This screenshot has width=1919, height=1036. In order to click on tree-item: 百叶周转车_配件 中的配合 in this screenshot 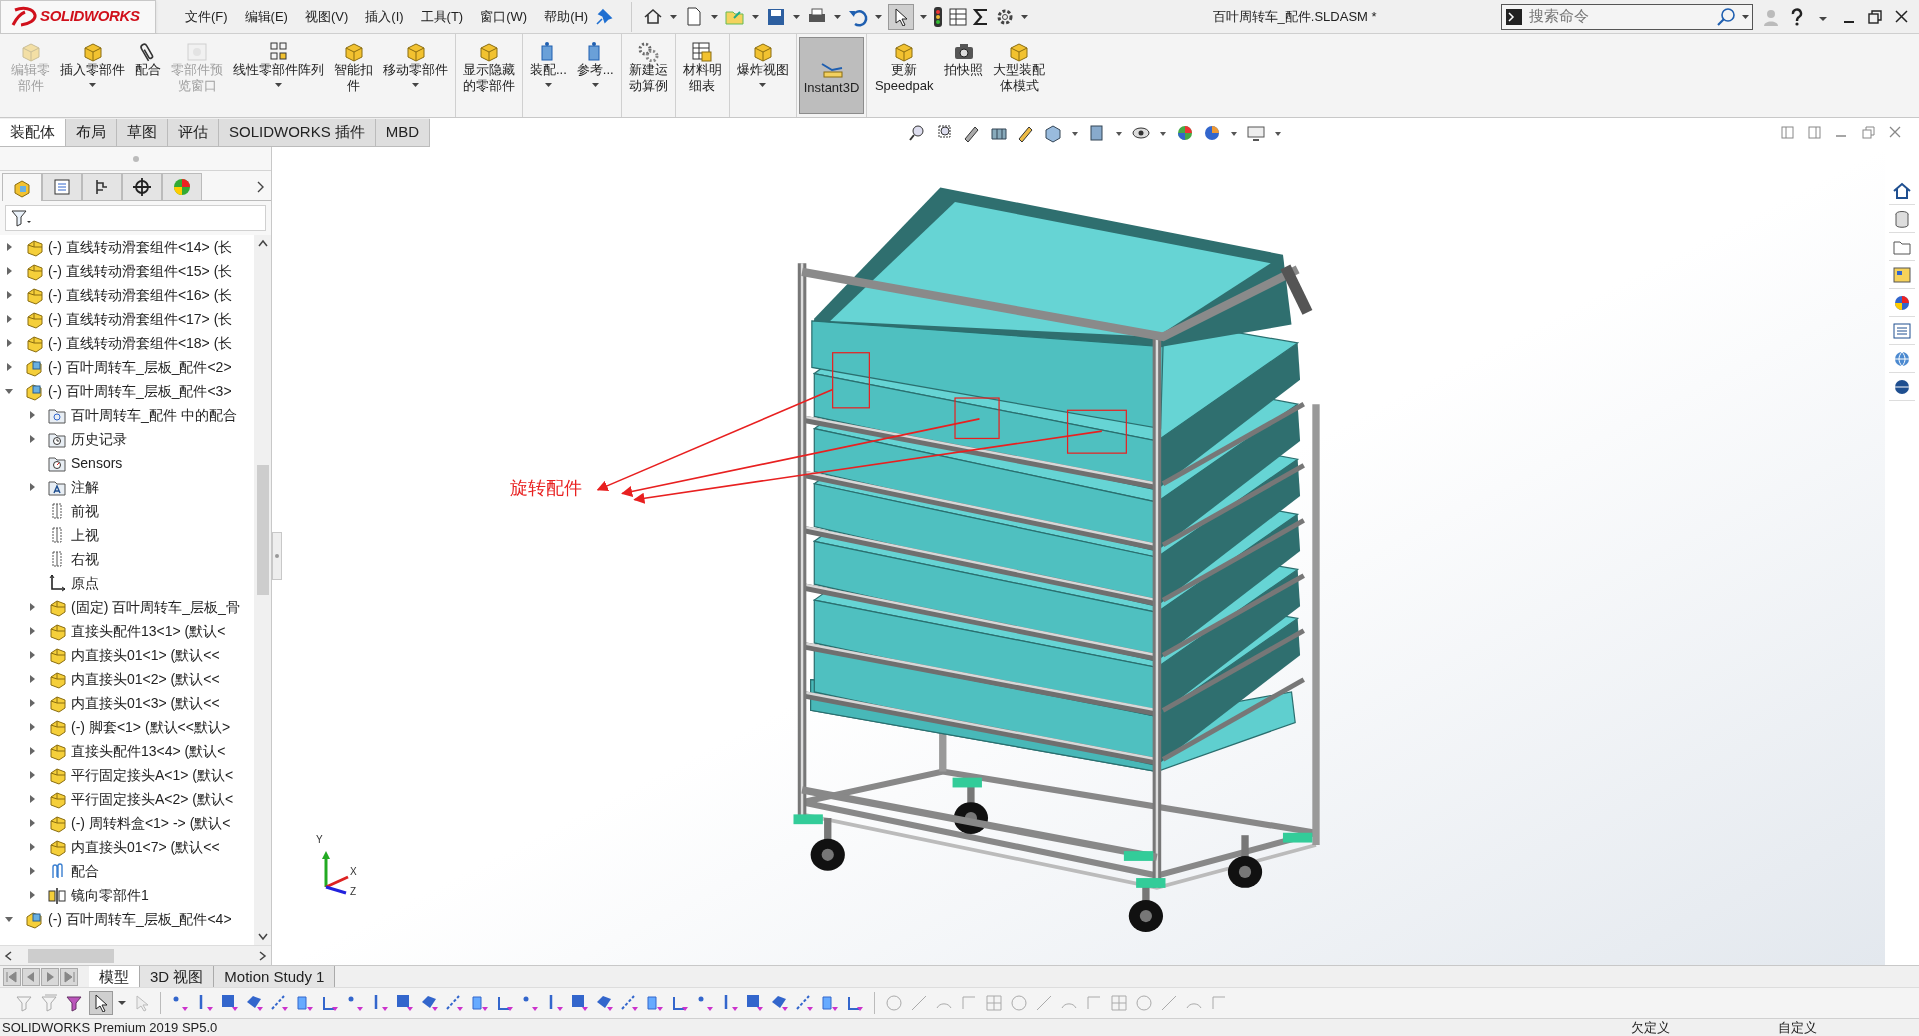, I will do `click(154, 415)`.